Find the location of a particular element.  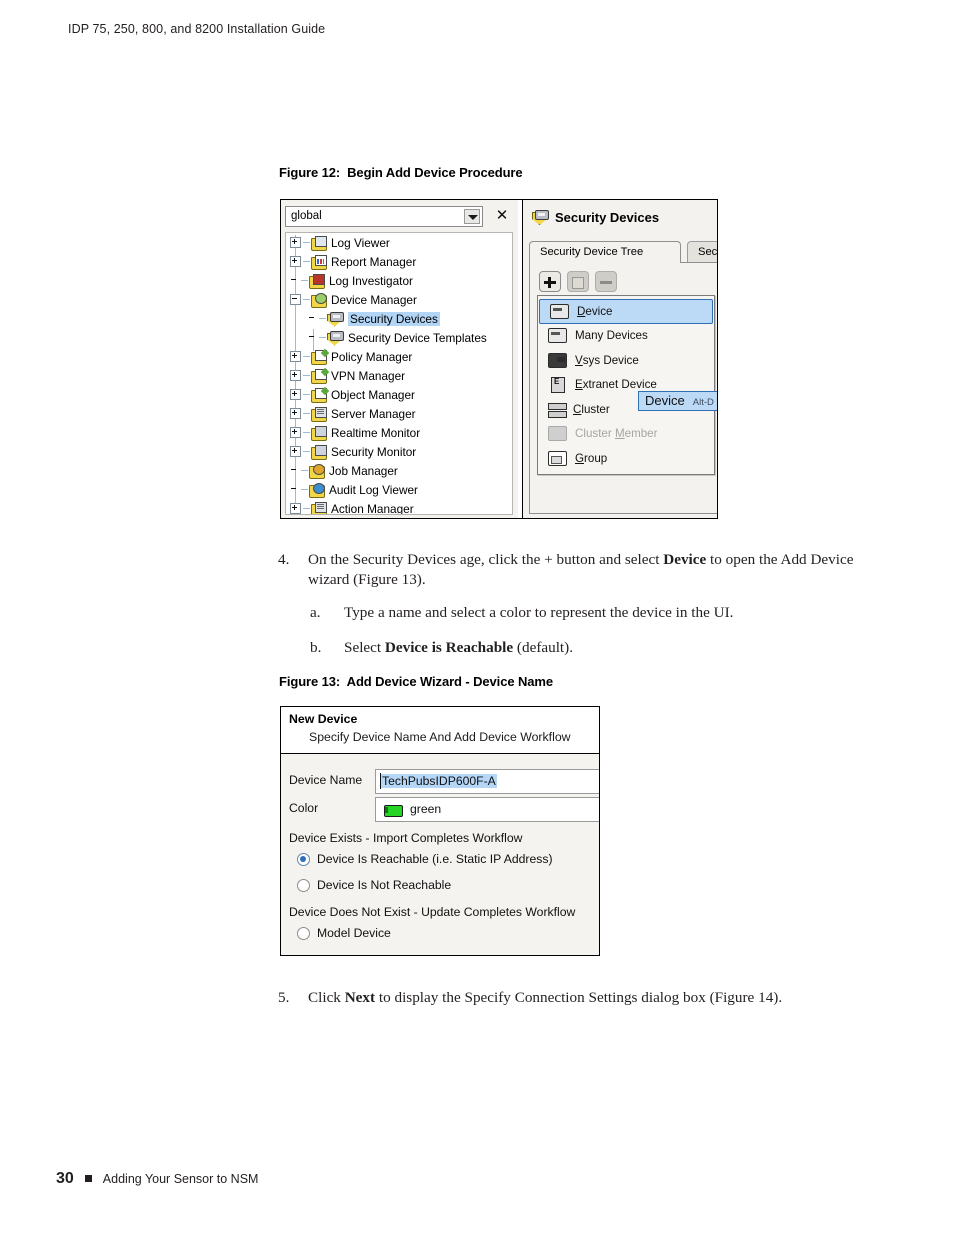

tab-strip: Security Device Tree Securi is located at coordinates (623, 252).